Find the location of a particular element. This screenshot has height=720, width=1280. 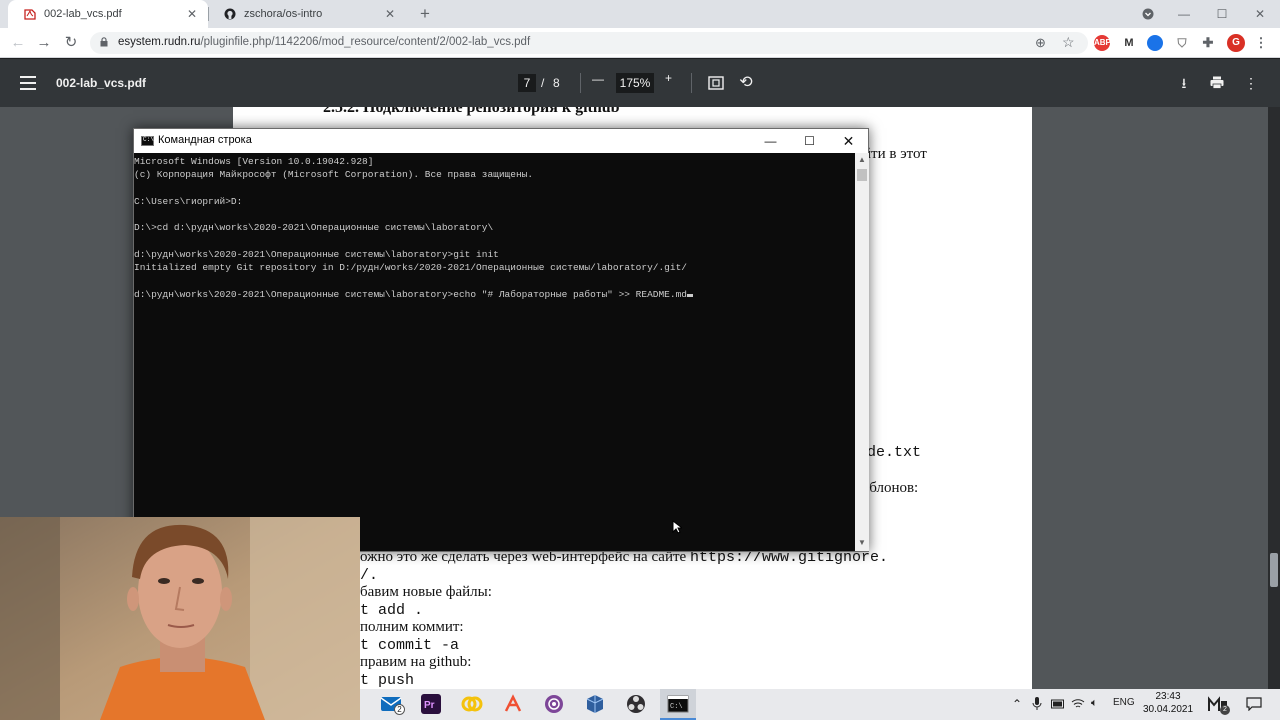

page-code-line: t add . is located at coordinates (392, 610).